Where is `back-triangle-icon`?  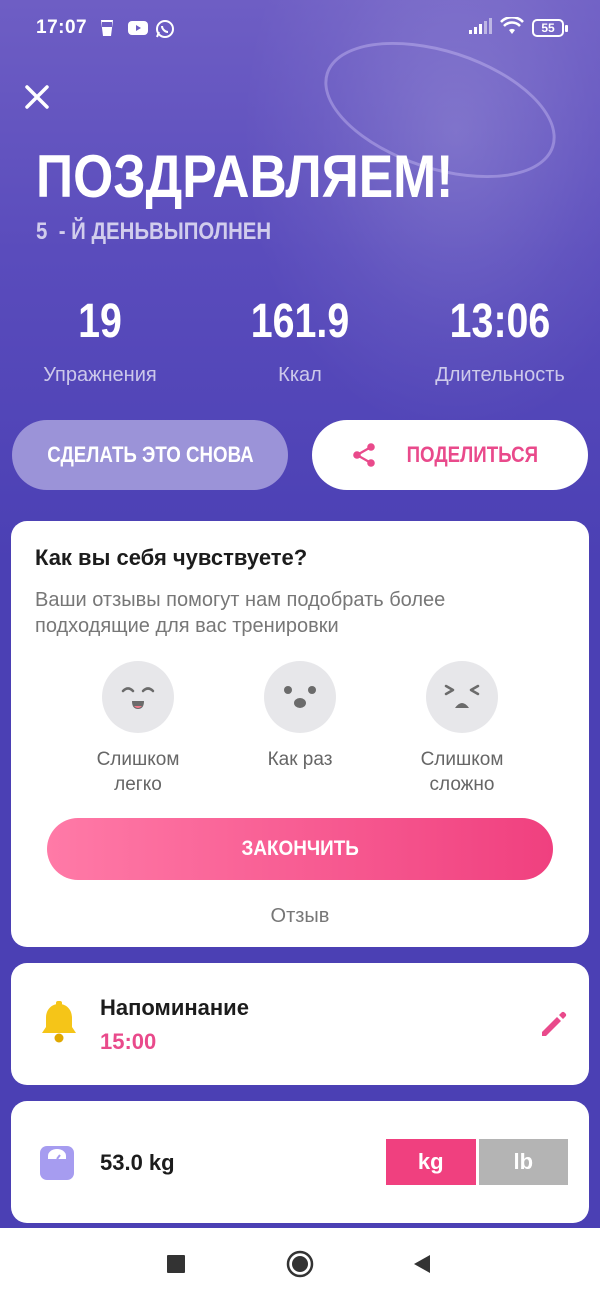
back-triangle-icon is located at coordinates (422, 1264).